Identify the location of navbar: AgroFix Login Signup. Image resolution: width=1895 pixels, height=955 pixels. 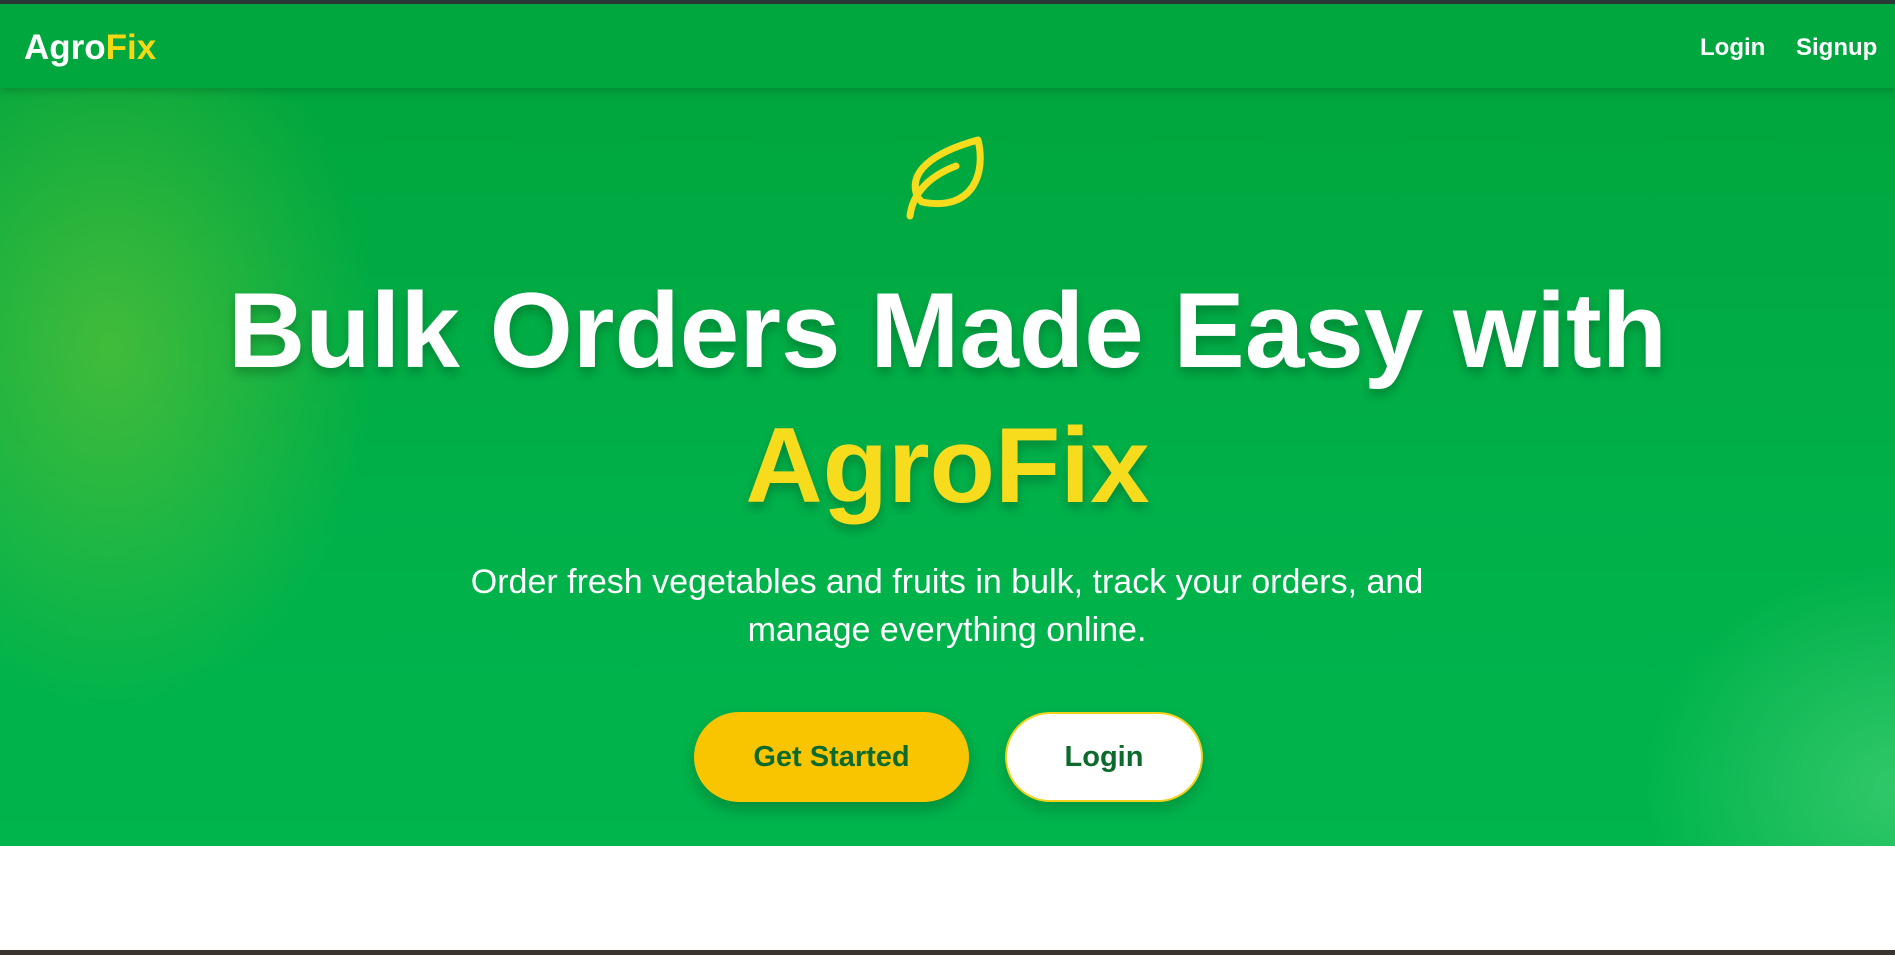
(947, 46).